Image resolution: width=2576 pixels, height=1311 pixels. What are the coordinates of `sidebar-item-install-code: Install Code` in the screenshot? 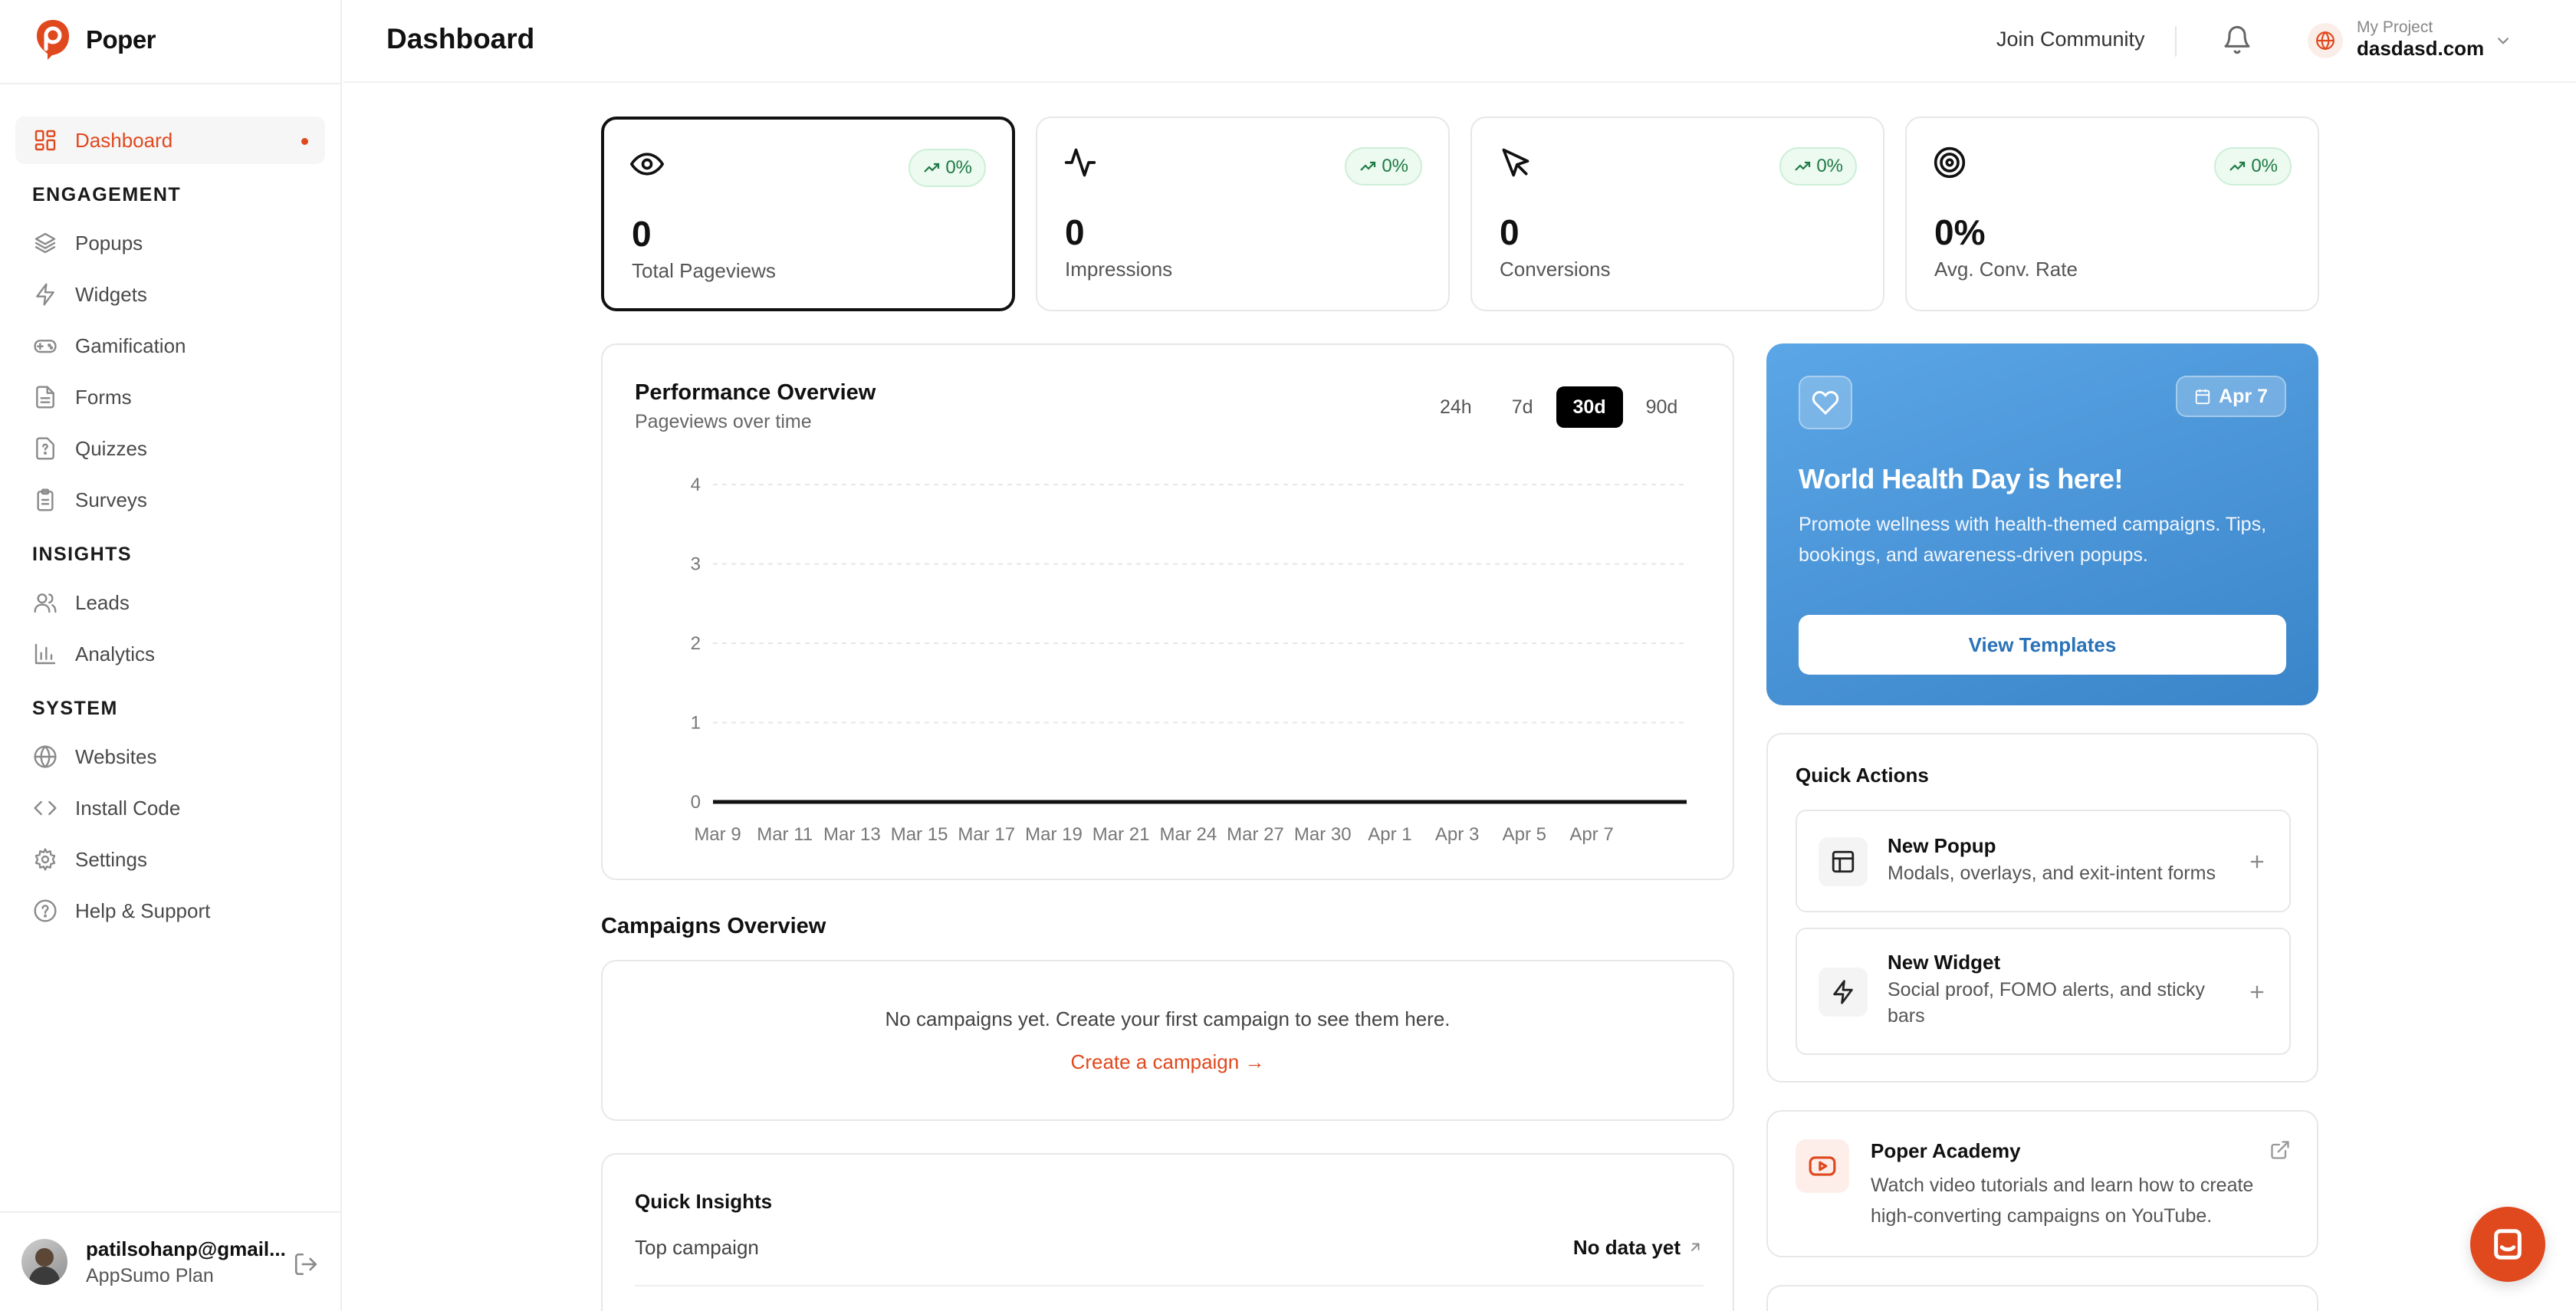 It's located at (170, 808).